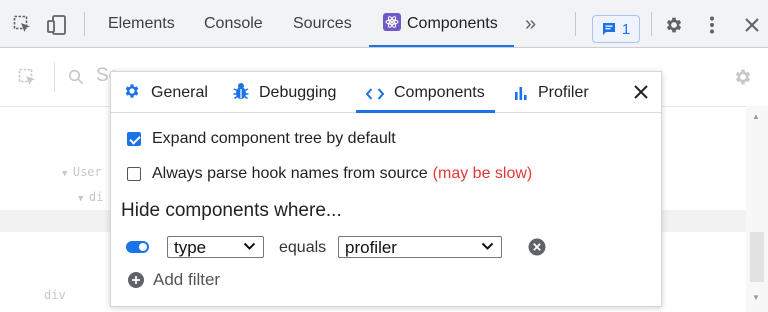 The image size is (768, 312). I want to click on settings-tab-components: Components, so click(425, 92).